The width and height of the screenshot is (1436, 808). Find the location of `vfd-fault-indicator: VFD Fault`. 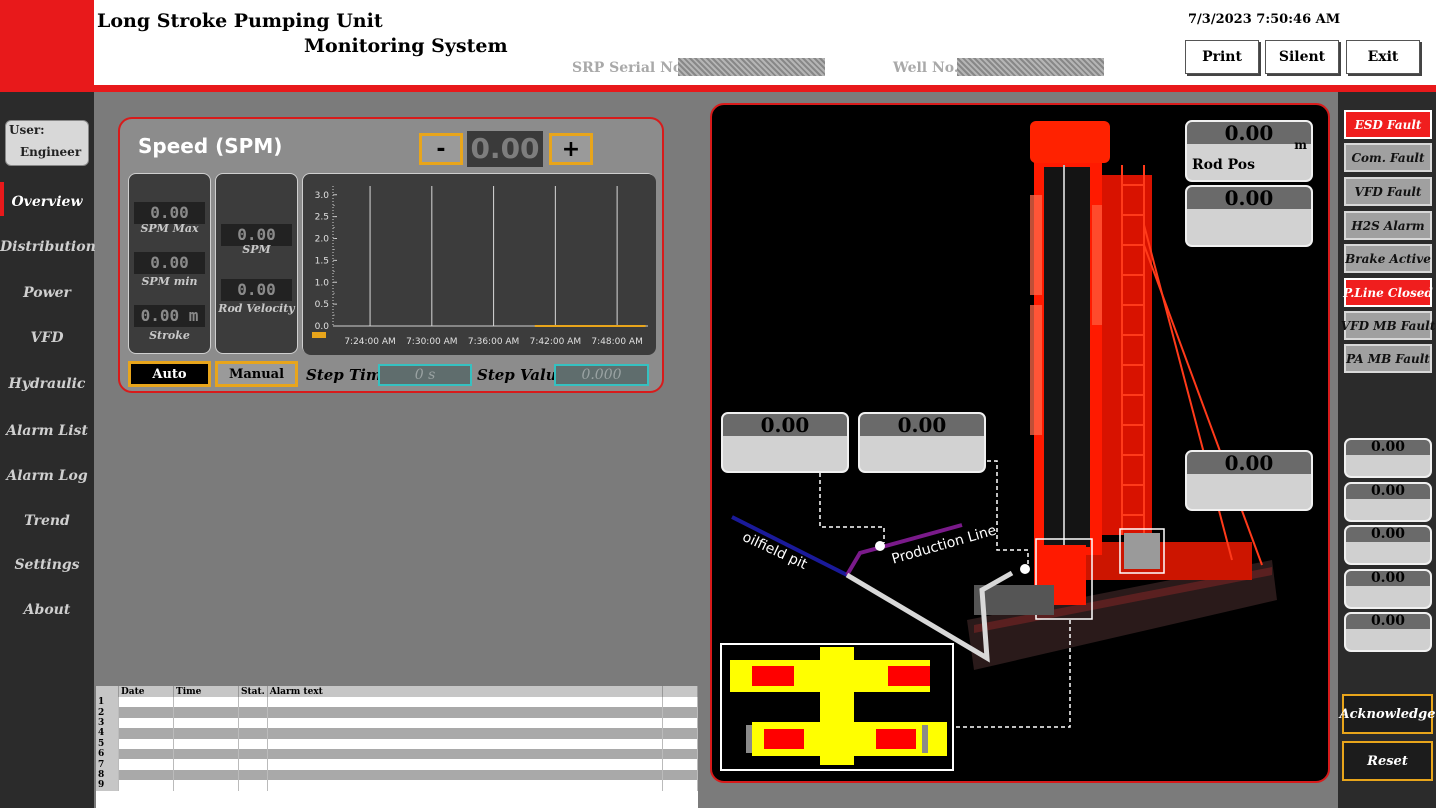

vfd-fault-indicator: VFD Fault is located at coordinates (1388, 191).